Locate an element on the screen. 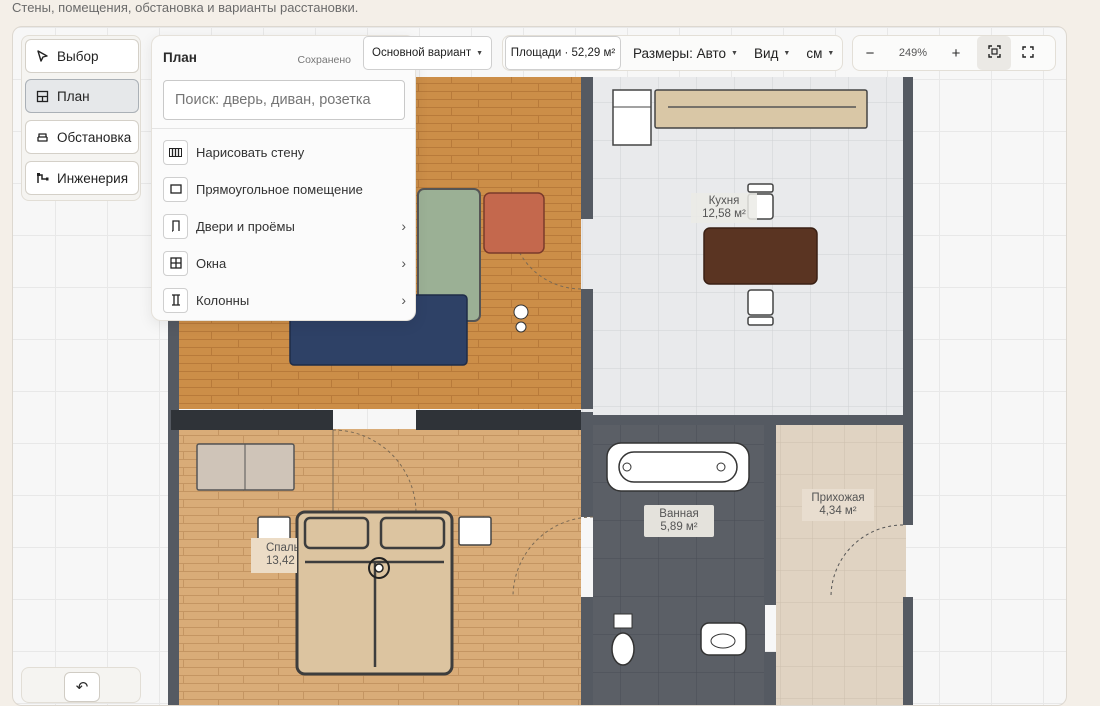 The width and height of the screenshot is (1100, 706). kitchen-counter is located at coordinates (761, 109).